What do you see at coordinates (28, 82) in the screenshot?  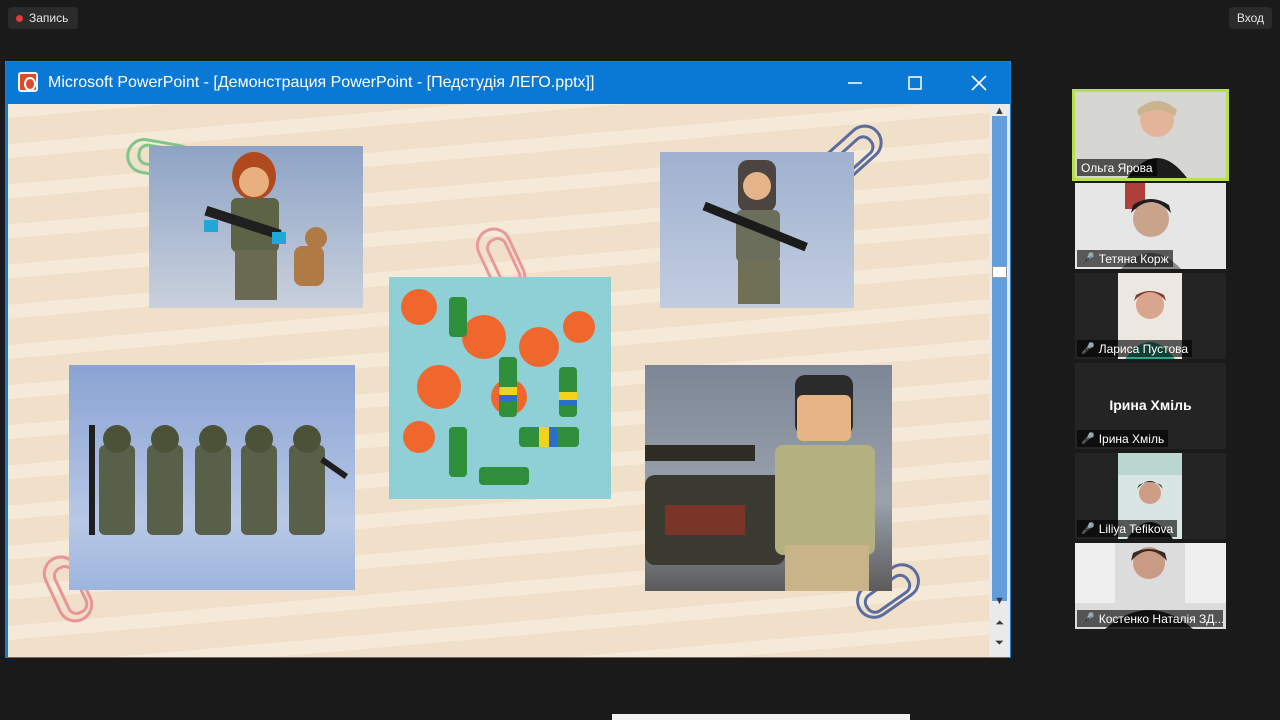 I see `powerpoint-icon` at bounding box center [28, 82].